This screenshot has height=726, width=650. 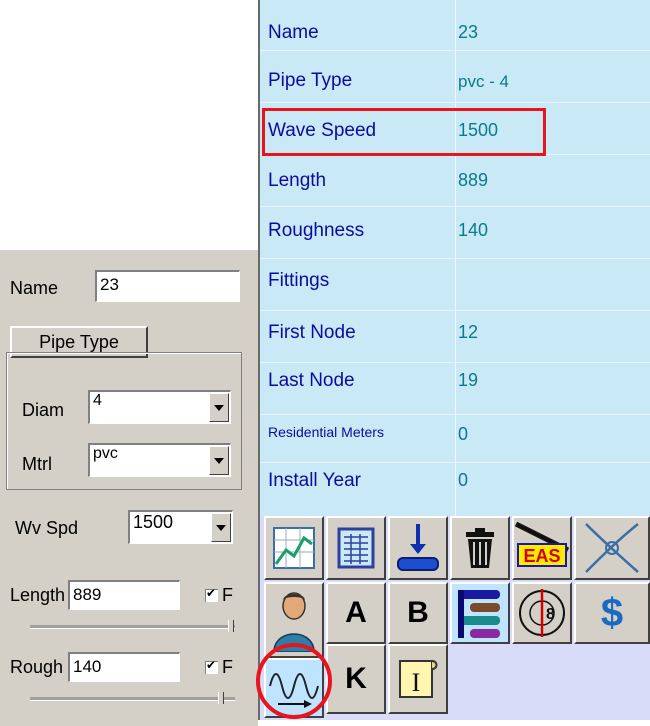 I want to click on length-slider-thumb, so click(x=231, y=626).